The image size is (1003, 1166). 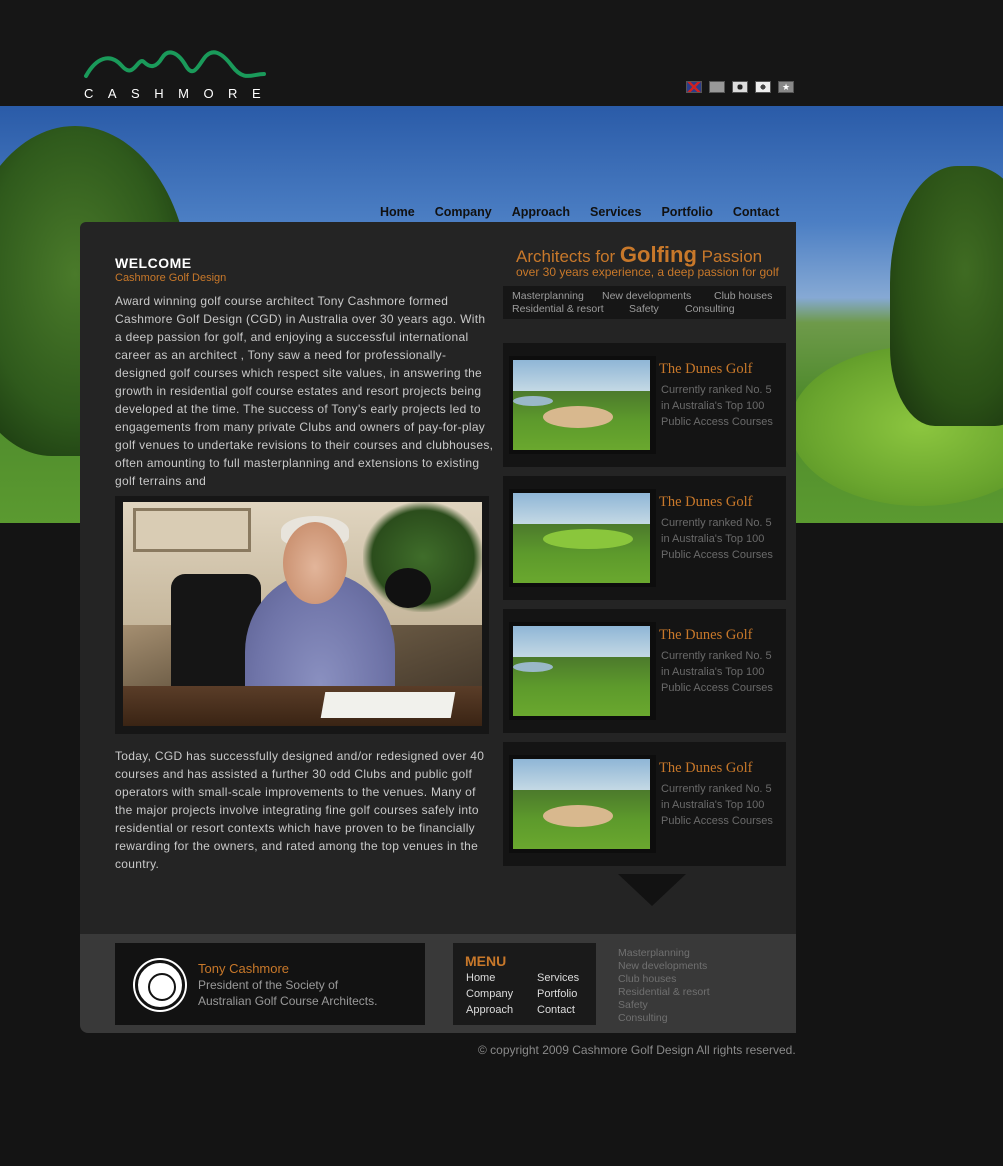 What do you see at coordinates (946, 296) in the screenshot?
I see `tree-right` at bounding box center [946, 296].